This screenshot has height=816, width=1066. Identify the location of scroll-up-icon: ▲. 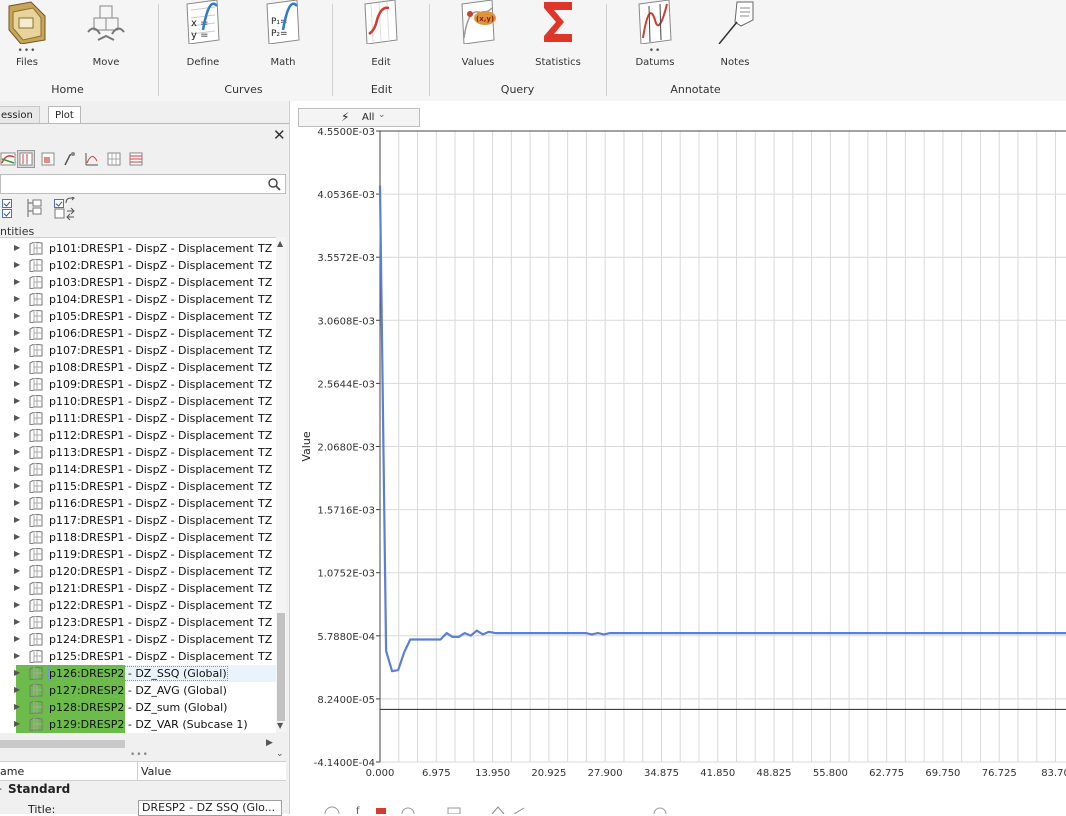
(280, 243).